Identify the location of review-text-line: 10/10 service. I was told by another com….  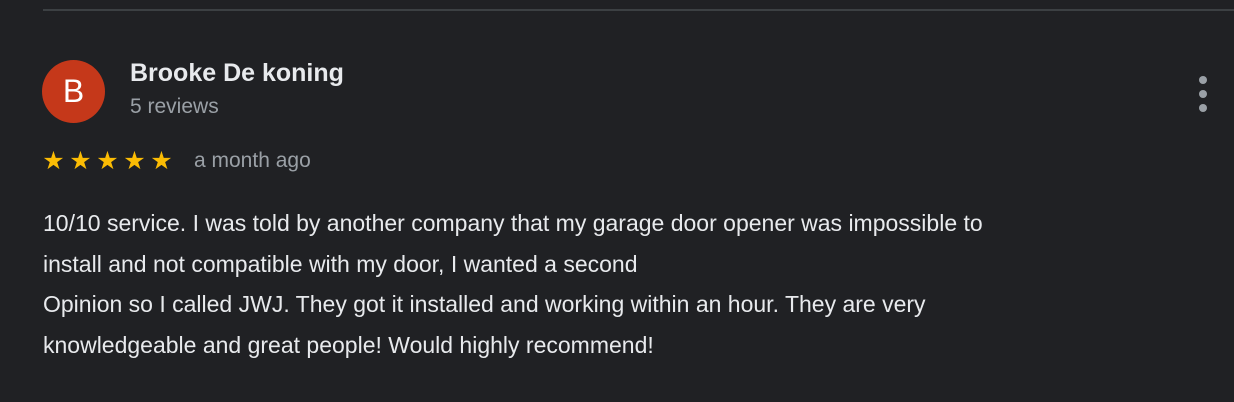
(513, 223).